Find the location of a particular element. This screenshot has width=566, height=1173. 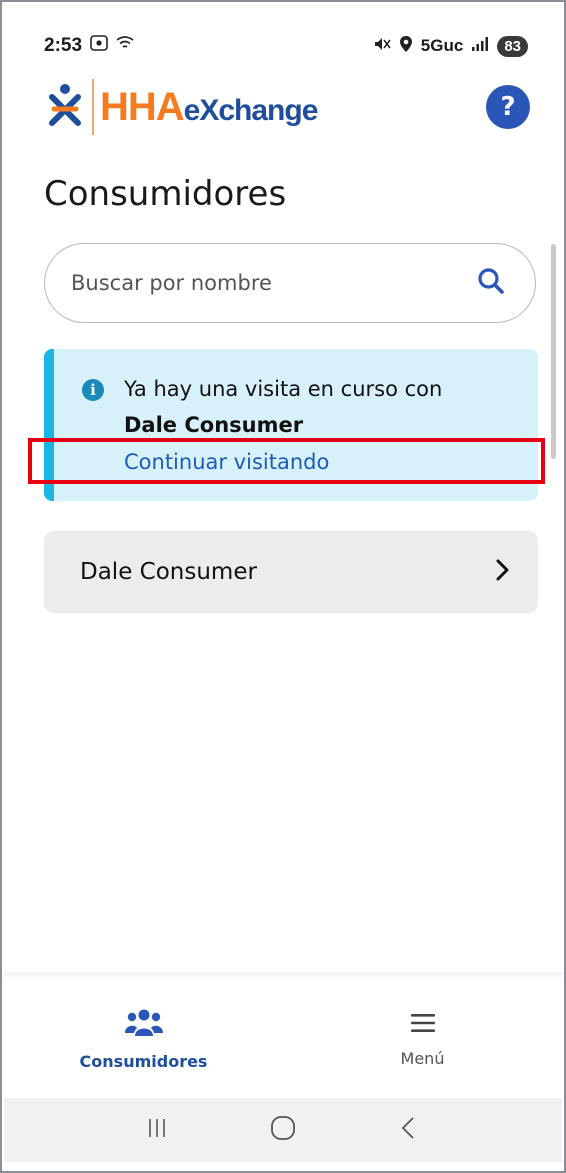

status-bar: 2:53 5Guc 83 is located at coordinates (283, 46).